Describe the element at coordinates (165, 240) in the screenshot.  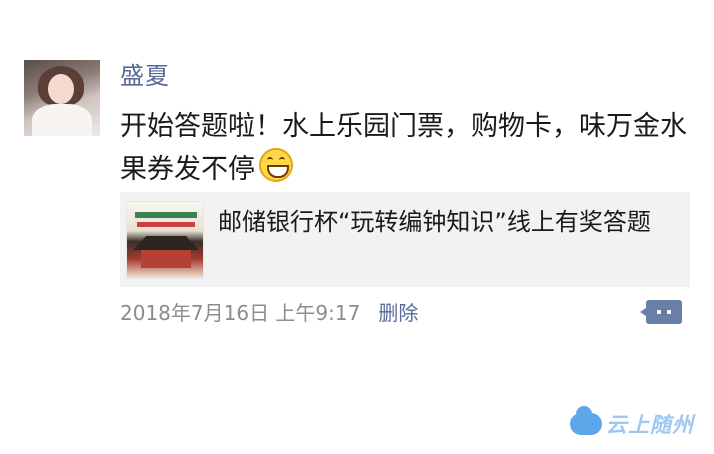
I see `shared-link-thumbnail` at that location.